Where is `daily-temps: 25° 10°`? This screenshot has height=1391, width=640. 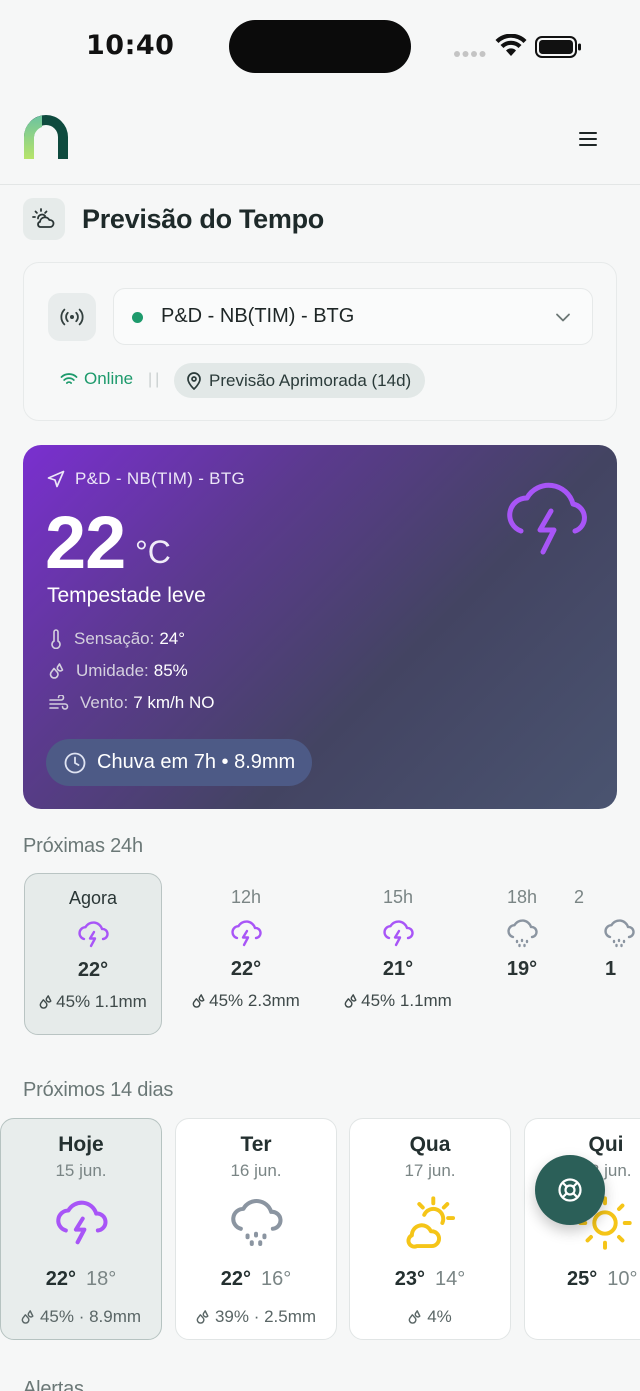
daily-temps: 25° 10° is located at coordinates (602, 1279).